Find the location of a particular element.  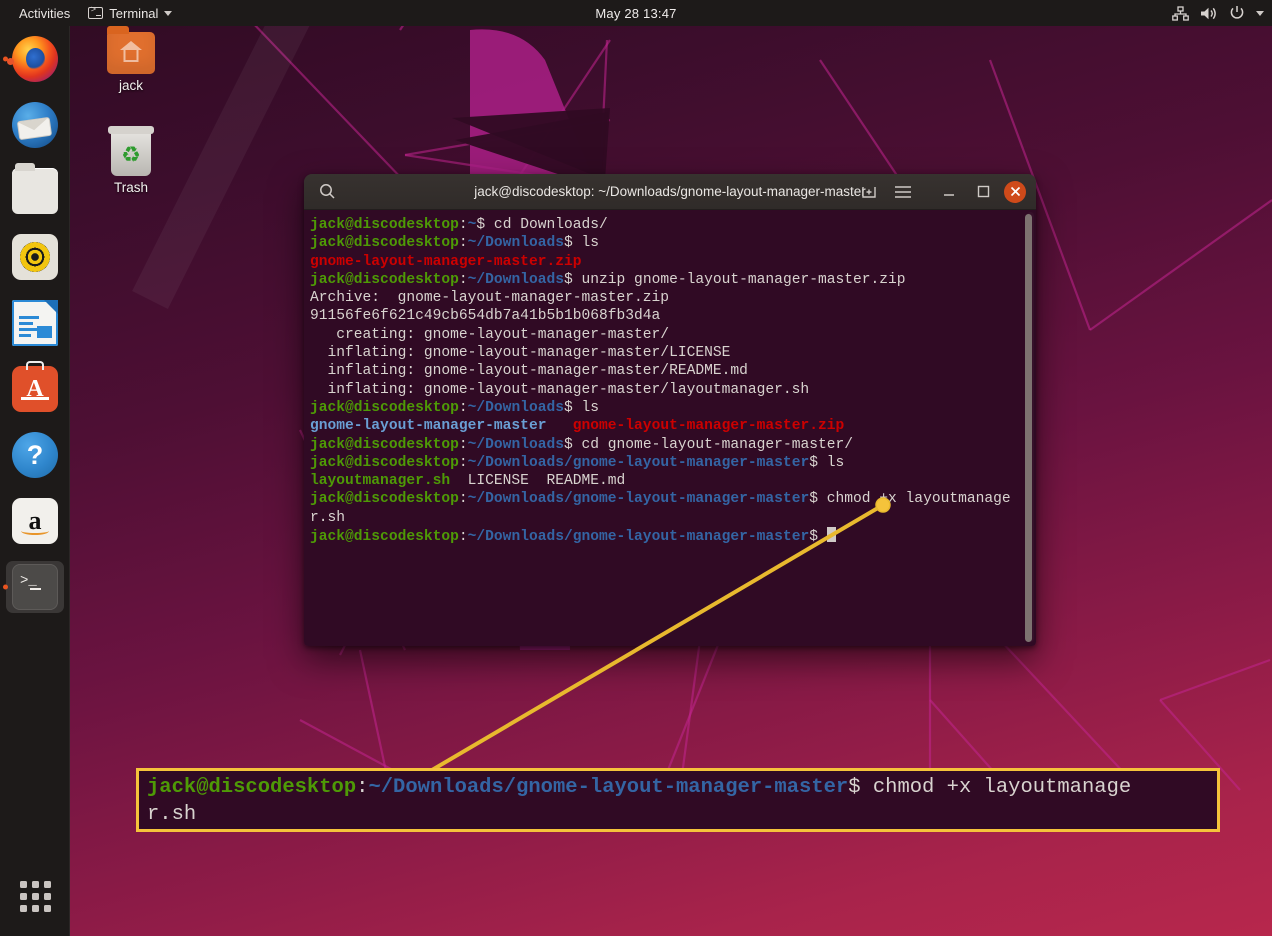

terminal-scrollbar-thumb is located at coordinates (1028, 428).